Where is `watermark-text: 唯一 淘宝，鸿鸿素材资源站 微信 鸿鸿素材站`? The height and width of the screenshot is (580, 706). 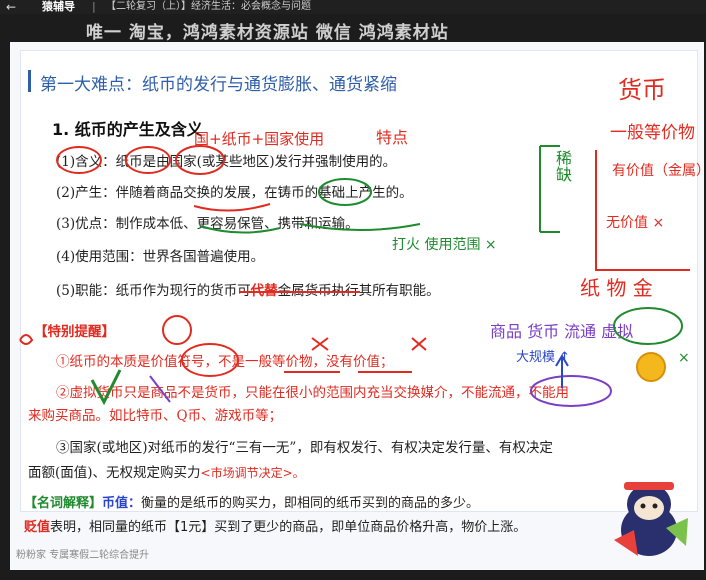
watermark-text: 唯一 淘宝，鸿鸿素材资源站 微信 鸿鸿素材站 is located at coordinates (267, 33).